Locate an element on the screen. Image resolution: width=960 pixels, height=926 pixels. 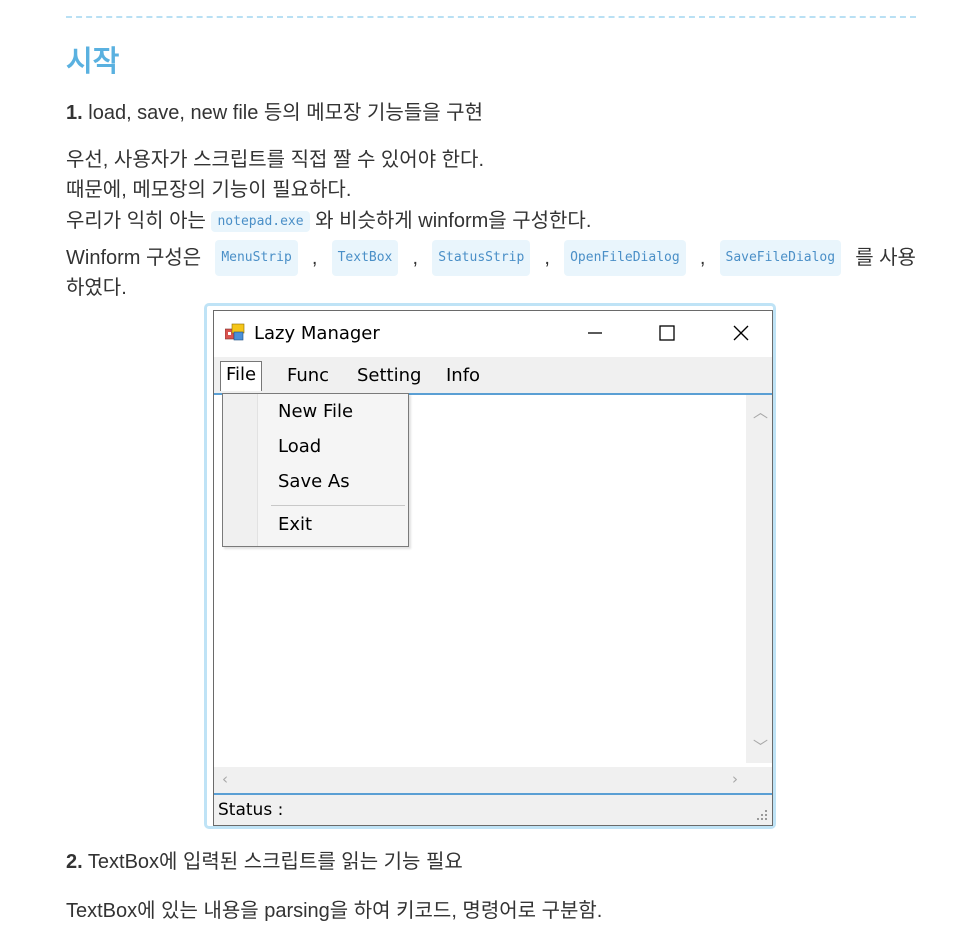
maximize-icon is located at coordinates (667, 333).